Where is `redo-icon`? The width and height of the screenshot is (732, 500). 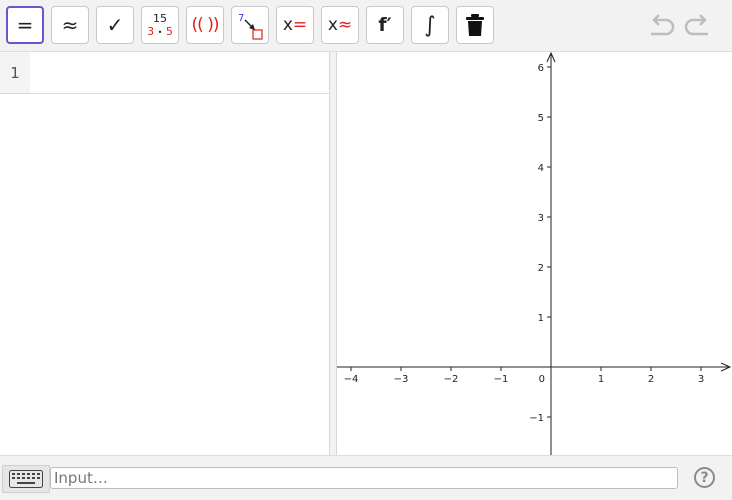 redo-icon is located at coordinates (696, 25).